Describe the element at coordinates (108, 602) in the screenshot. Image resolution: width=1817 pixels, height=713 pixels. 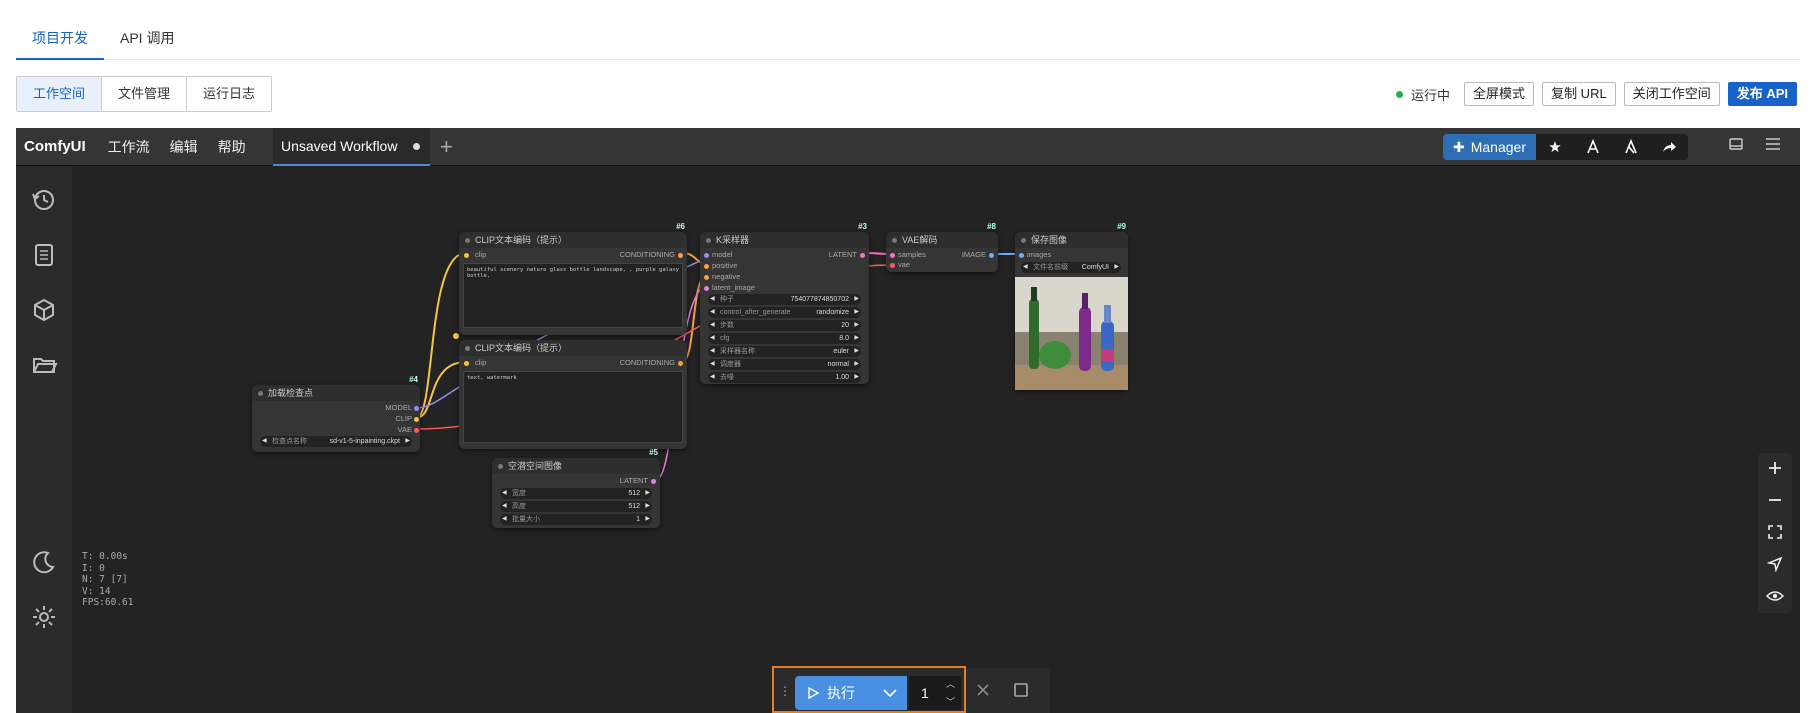
I see `stat-fps: FPS:60.61` at that location.